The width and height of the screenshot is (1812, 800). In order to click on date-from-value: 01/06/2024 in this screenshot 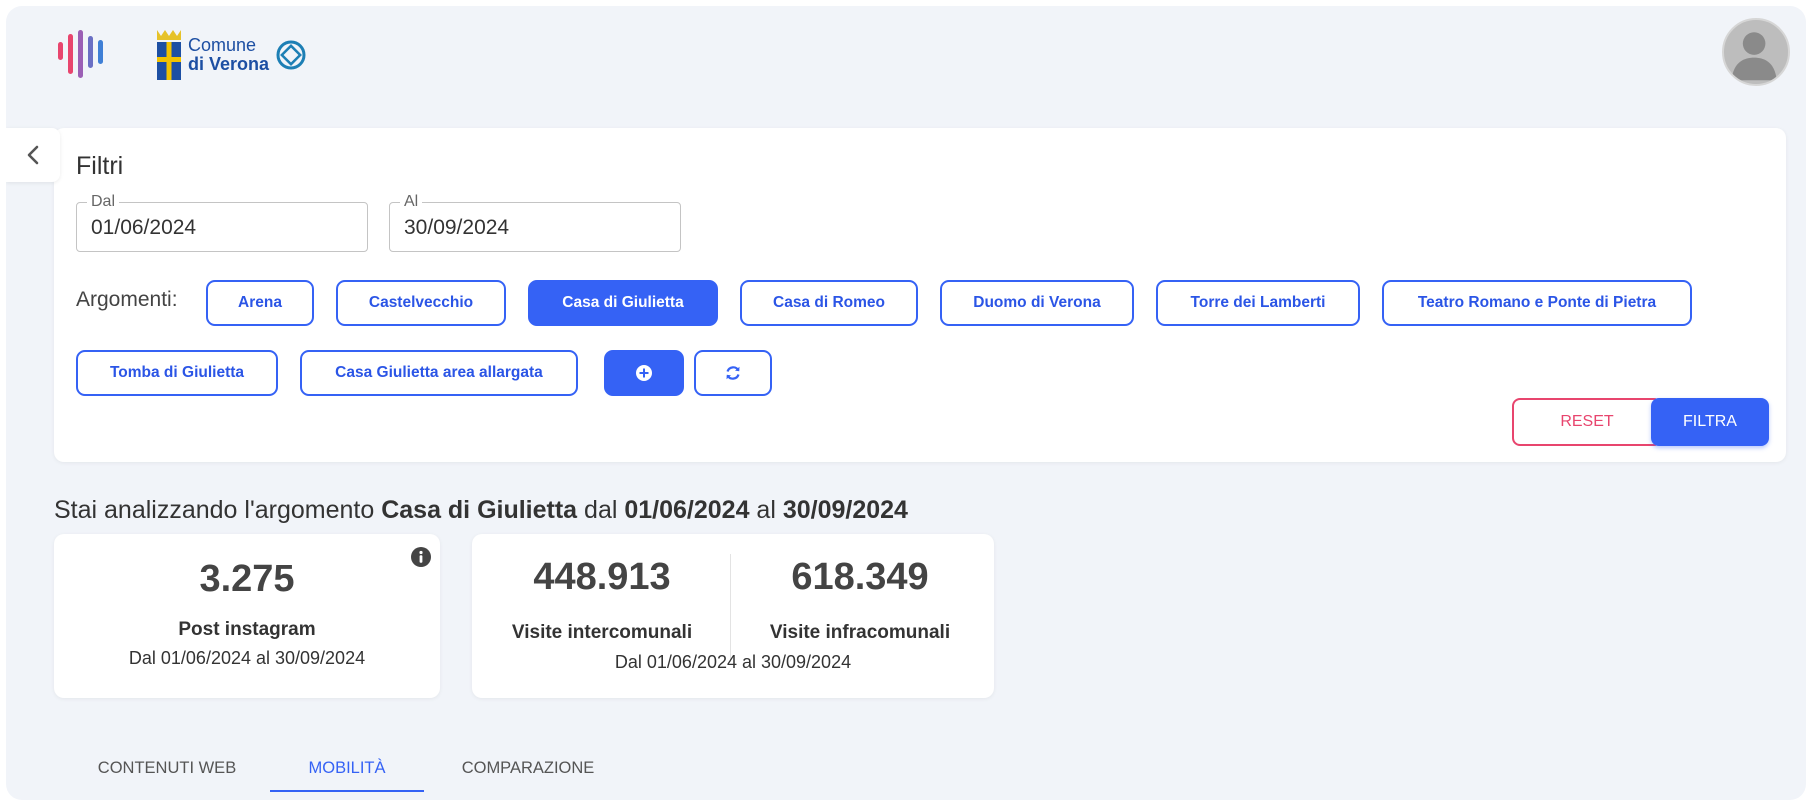, I will do `click(144, 227)`.